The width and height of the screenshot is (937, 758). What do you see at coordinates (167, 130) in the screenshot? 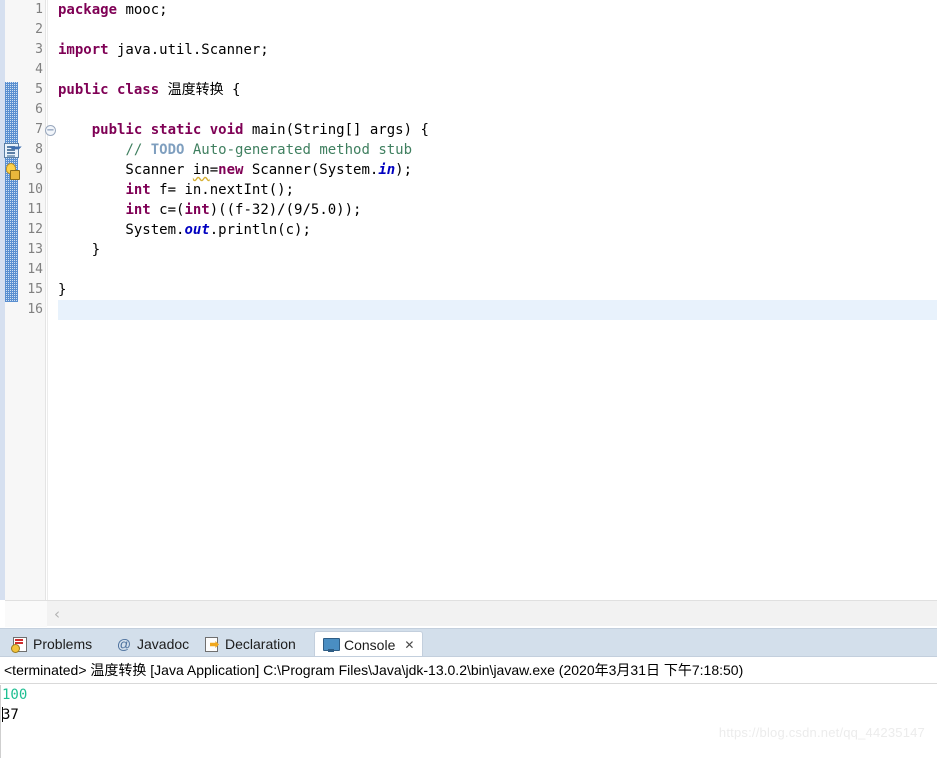
I see `code-token: public static void` at bounding box center [167, 130].